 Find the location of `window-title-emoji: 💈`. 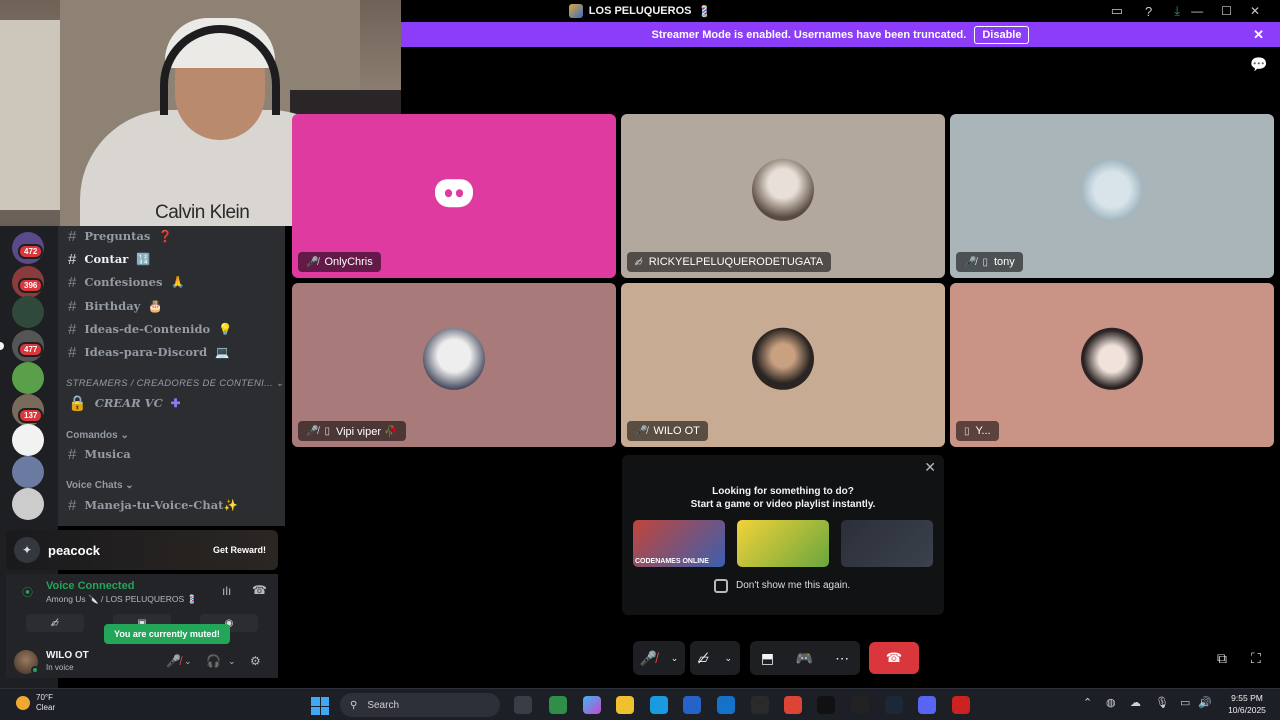

window-title-emoji: 💈 is located at coordinates (704, 11).